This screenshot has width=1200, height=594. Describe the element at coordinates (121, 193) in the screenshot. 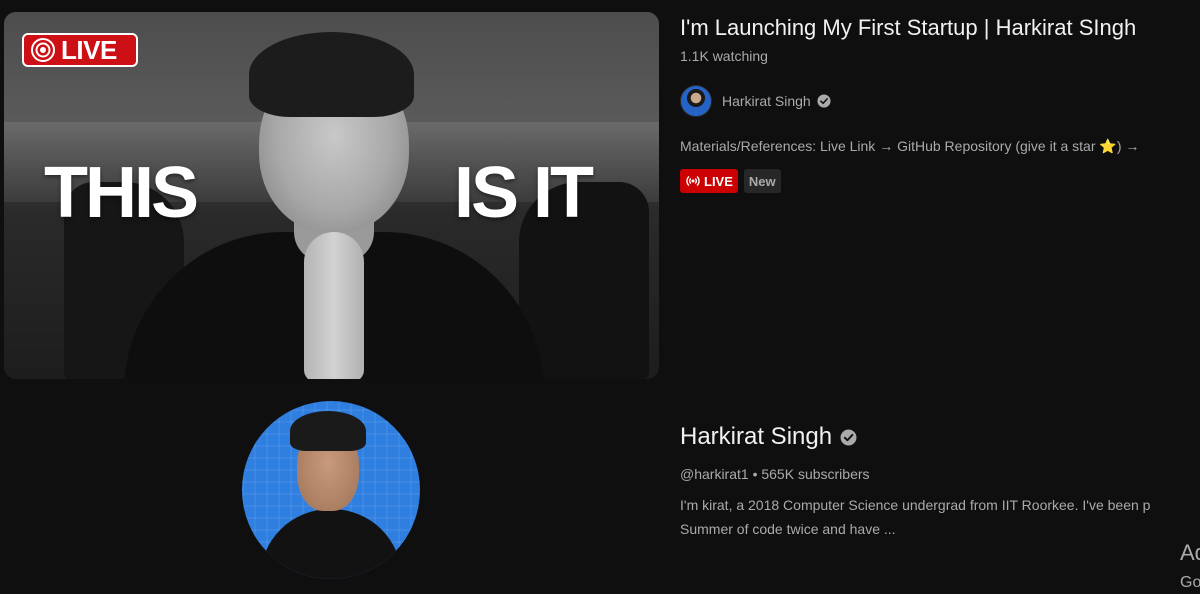

I see `thumbnail-text-left: THIS` at that location.